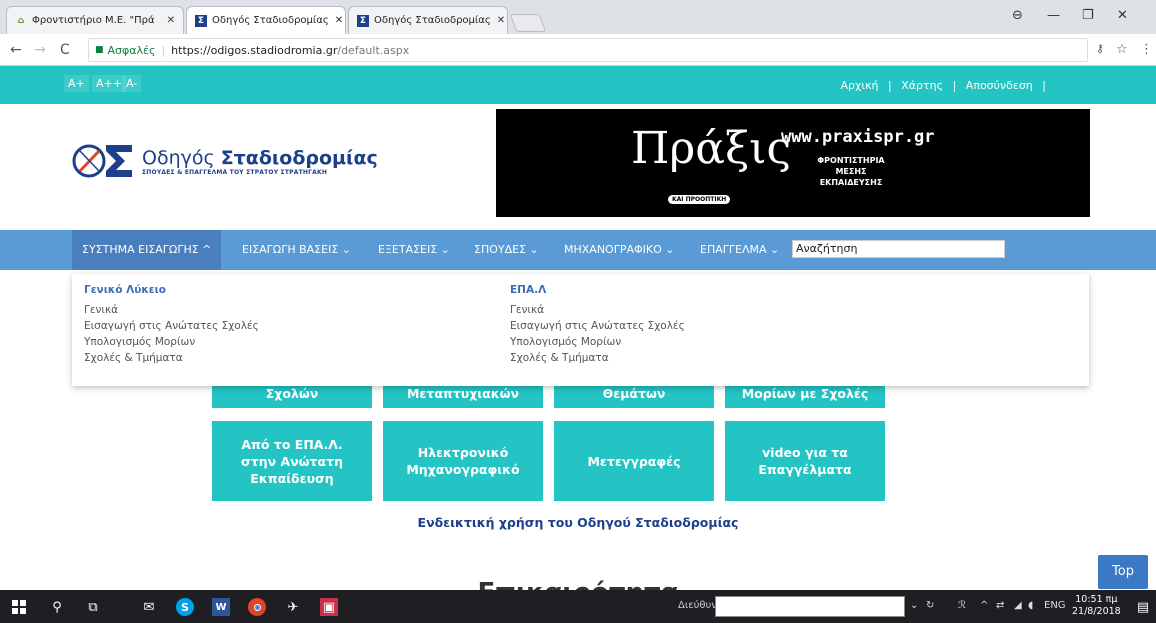 This screenshot has width=1156, height=623. Describe the element at coordinates (1122, 49) in the screenshot. I see `star-icon: ☆` at that location.